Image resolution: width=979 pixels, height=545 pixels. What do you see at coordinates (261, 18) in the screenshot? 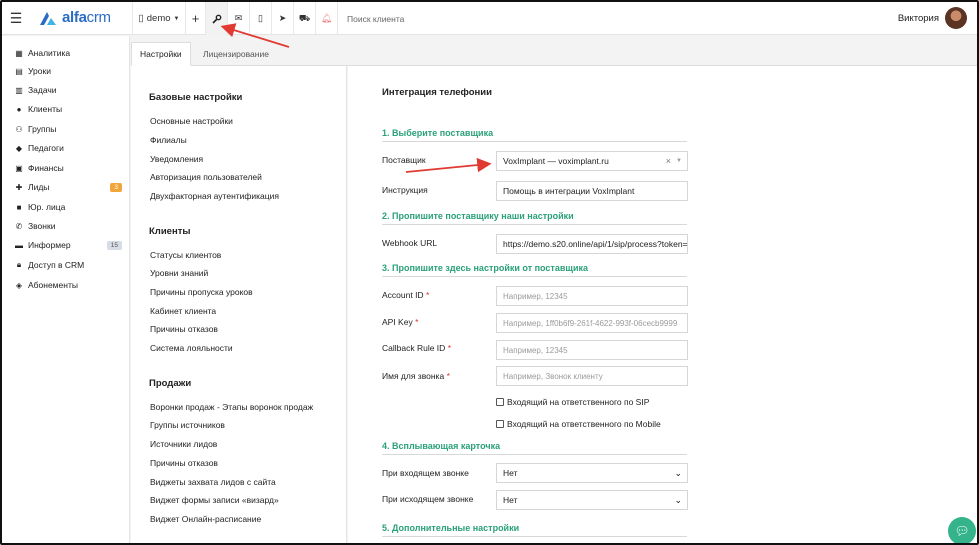
I see `mobile-icon: ▯` at bounding box center [261, 18].